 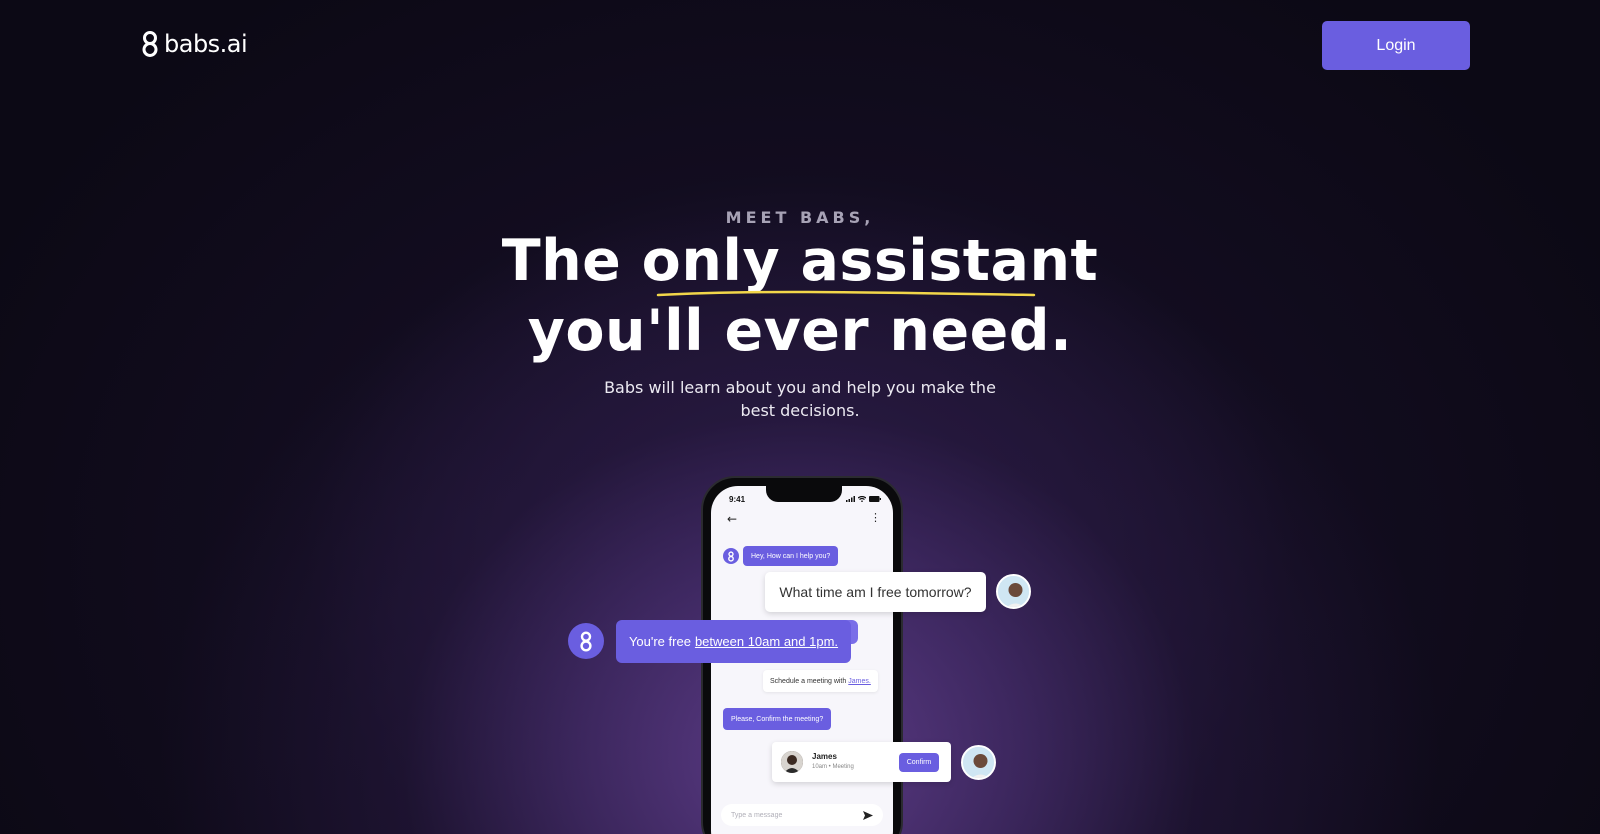 I want to click on status-icons, so click(x=863, y=499).